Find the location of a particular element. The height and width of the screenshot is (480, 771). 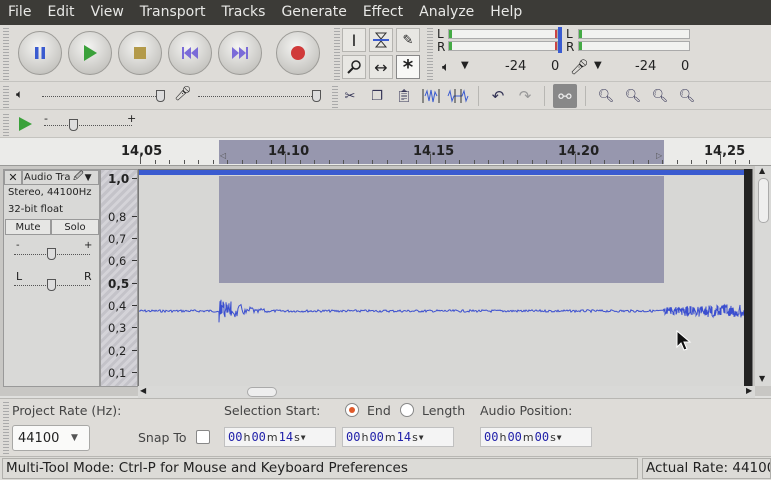

track-name-menu-button: Audio Tra 🖉︎ ▼ is located at coordinates (60, 177).